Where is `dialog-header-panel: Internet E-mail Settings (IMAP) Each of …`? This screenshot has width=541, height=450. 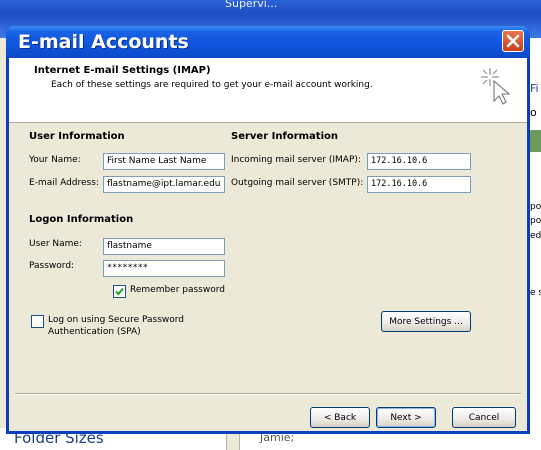 dialog-header-panel: Internet E-mail Settings (IMAP) Each of … is located at coordinates (268, 90).